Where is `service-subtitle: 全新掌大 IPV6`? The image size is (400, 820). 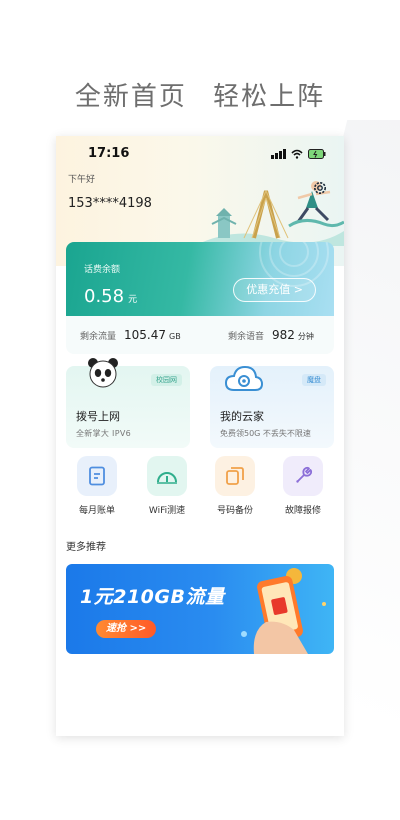
service-subtitle: 全新掌大 IPV6 is located at coordinates (103, 433).